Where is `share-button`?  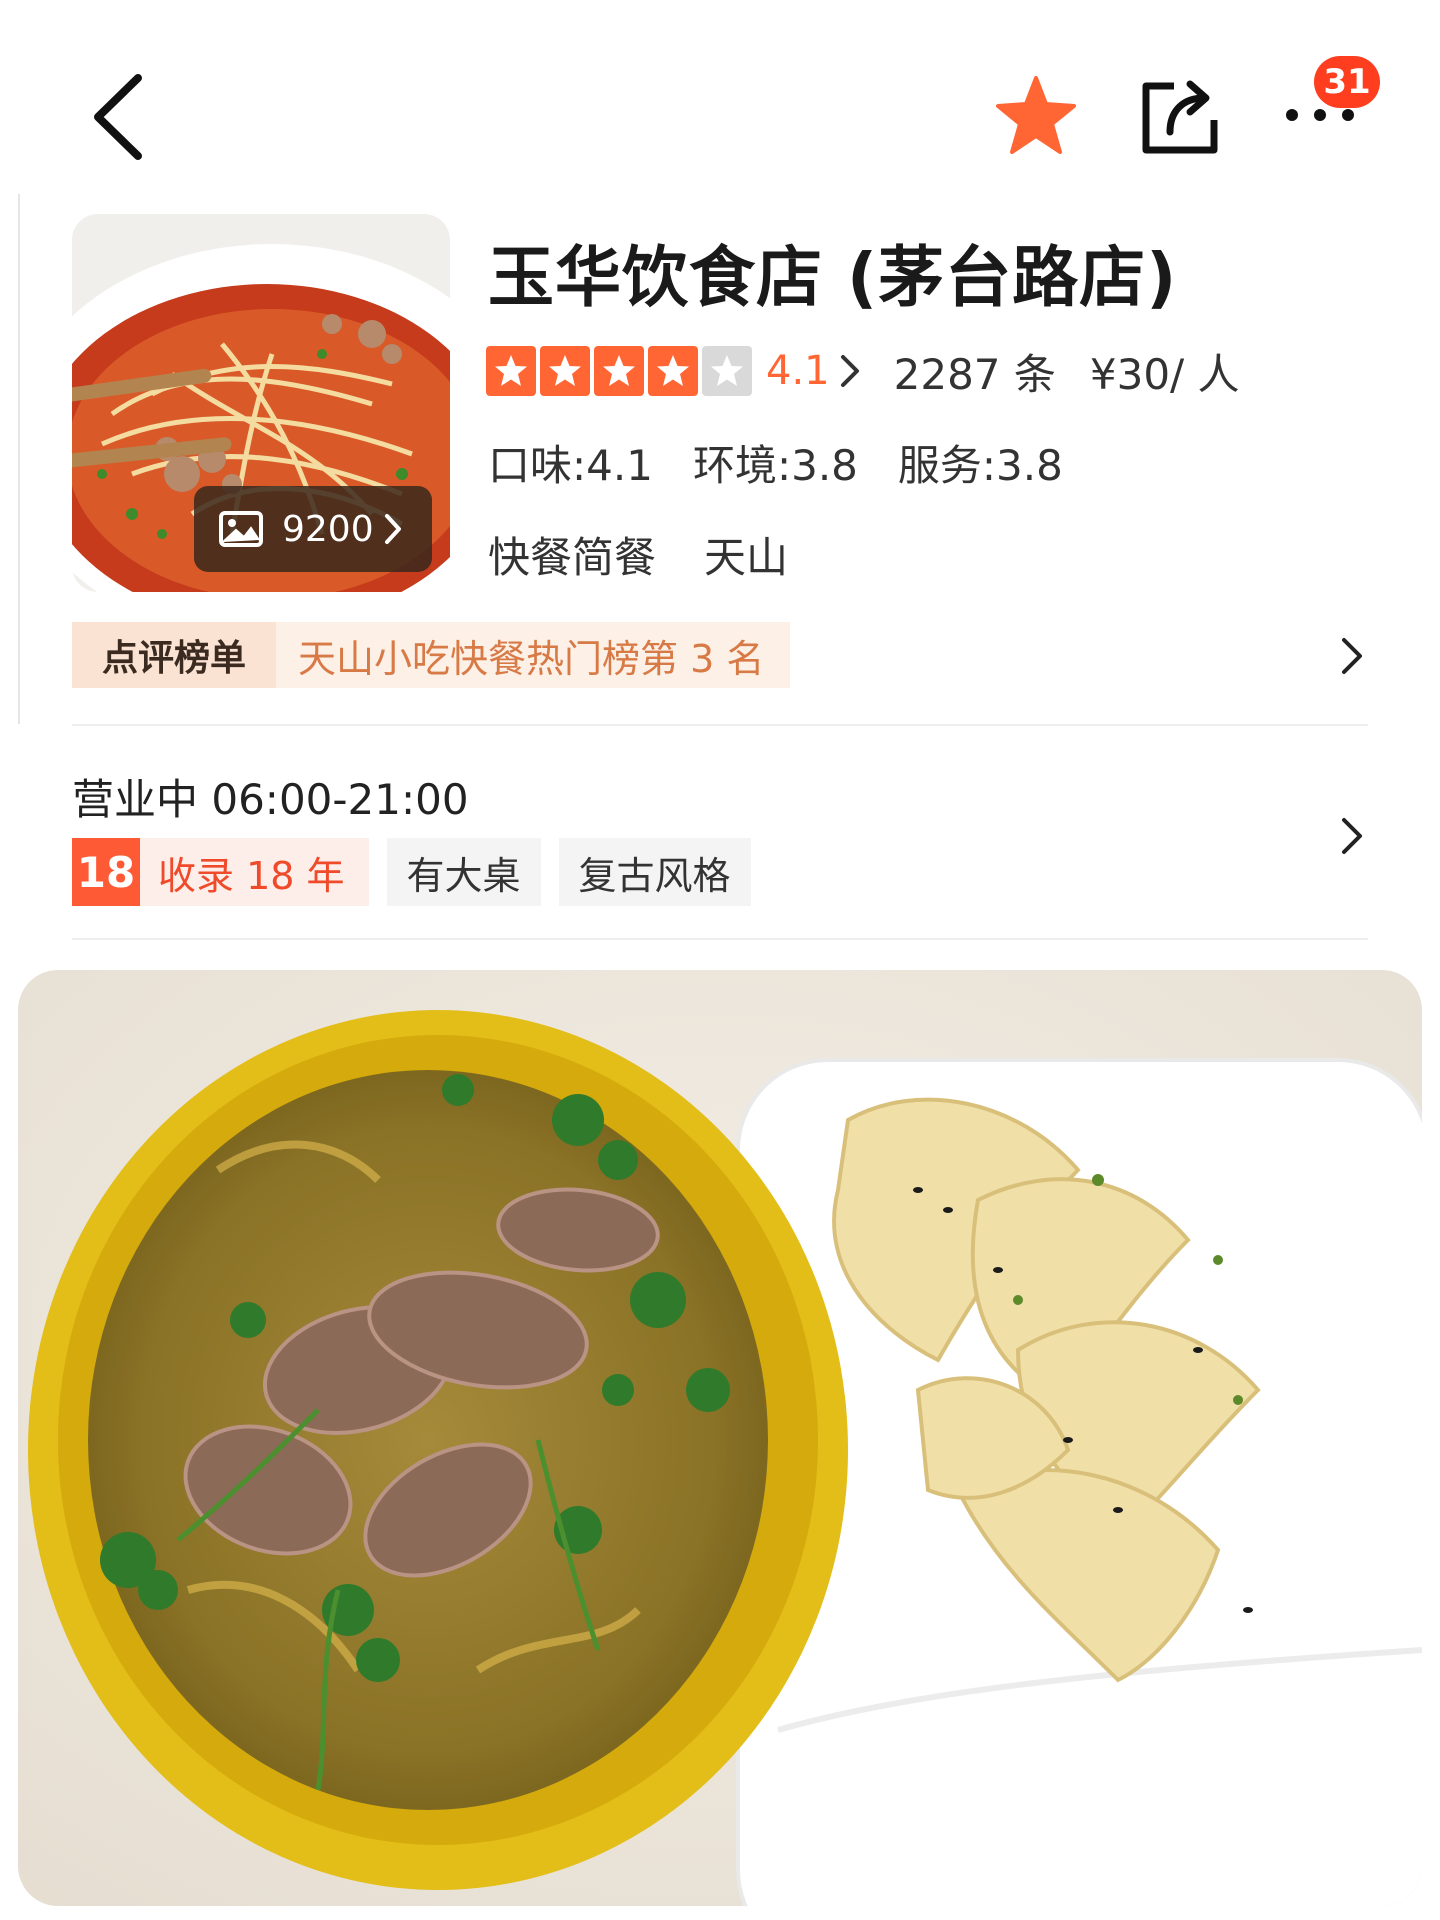
share-button is located at coordinates (1181, 116).